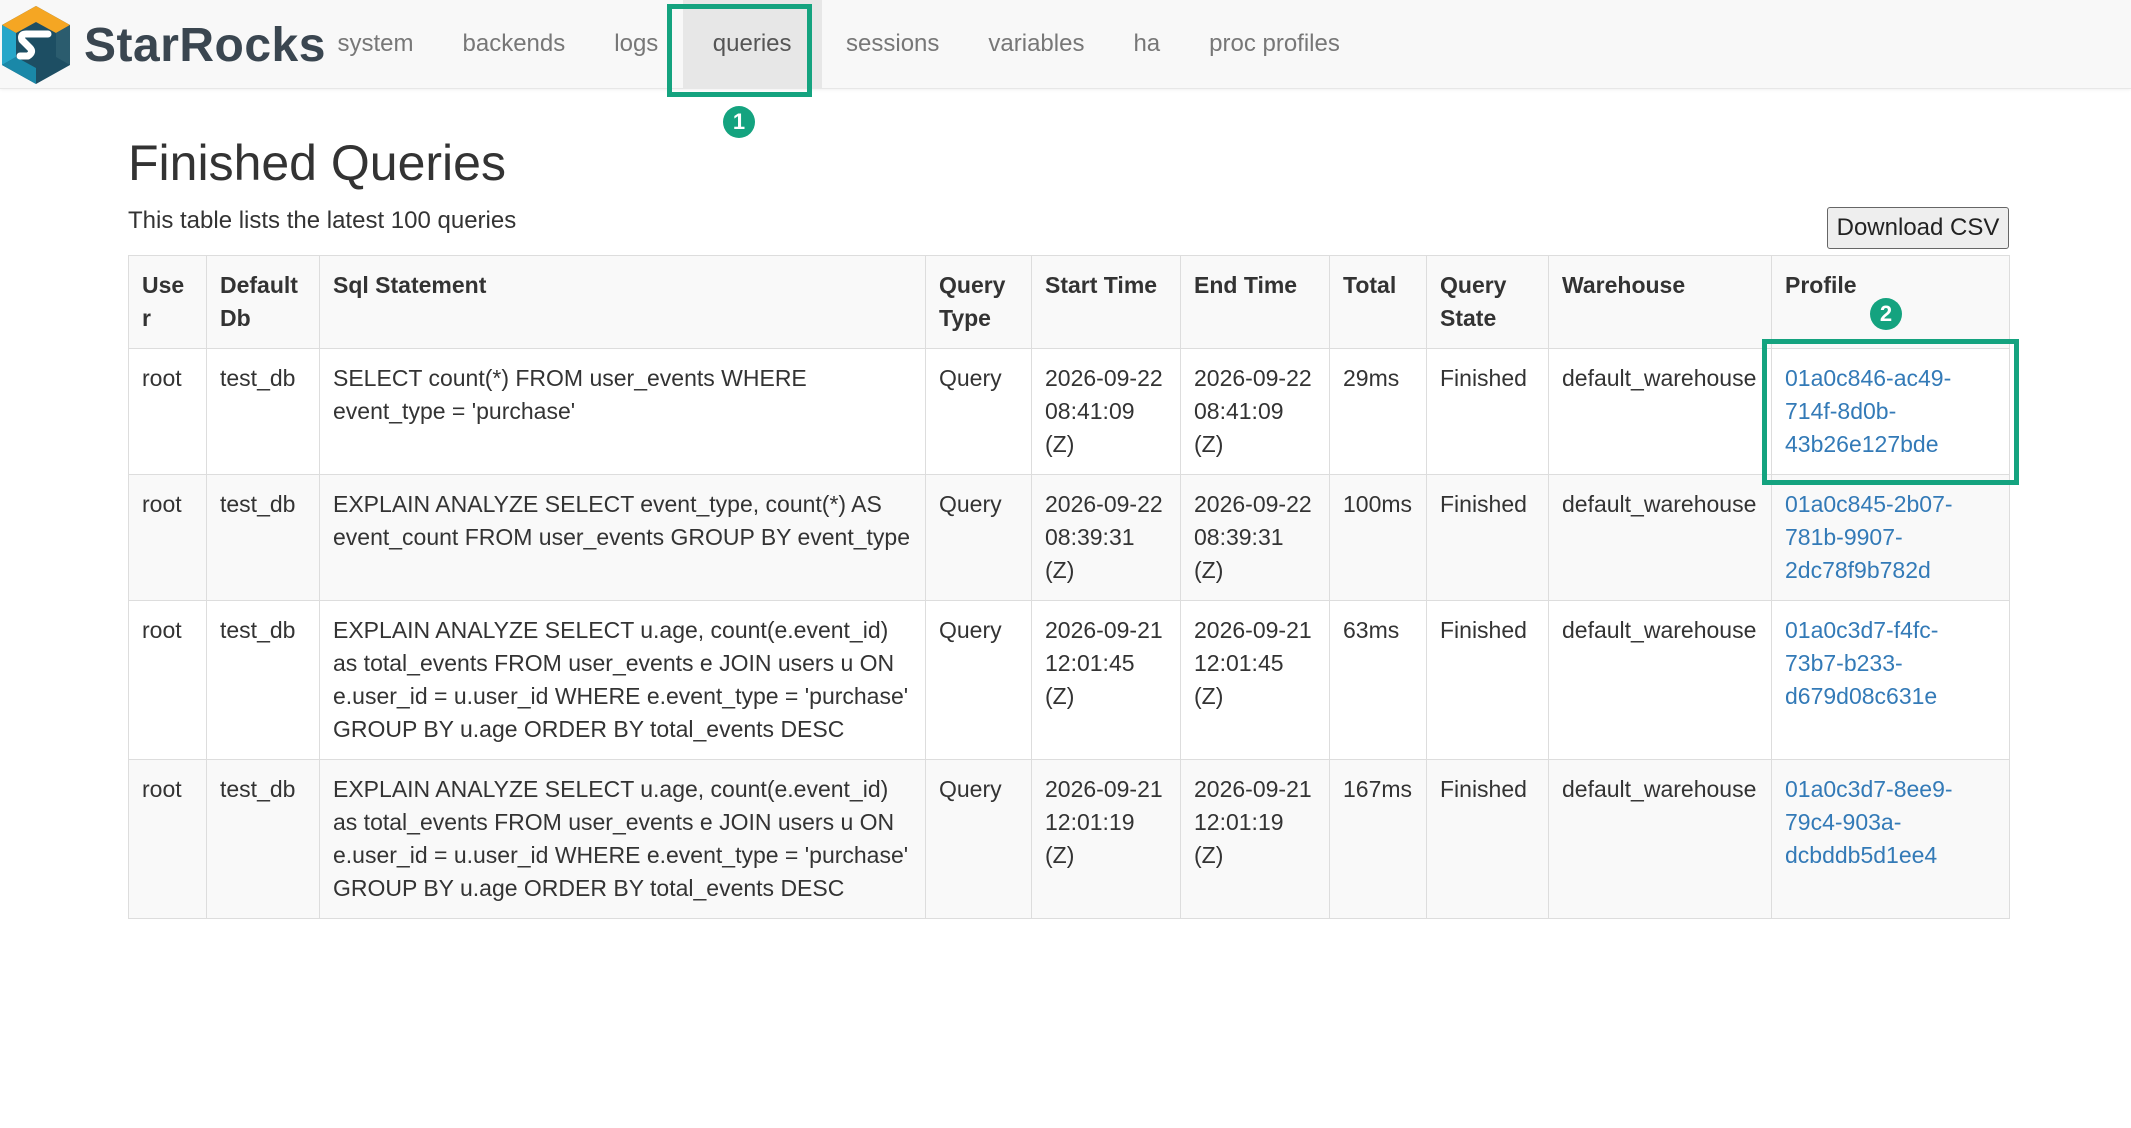  Describe the element at coordinates (1378, 680) in the screenshot. I see `cell-total: 63ms` at that location.